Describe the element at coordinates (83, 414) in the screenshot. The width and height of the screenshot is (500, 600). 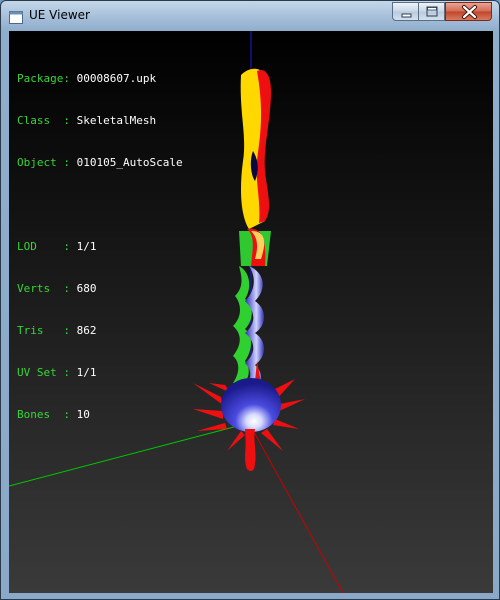
I see `info-value: 10` at that location.